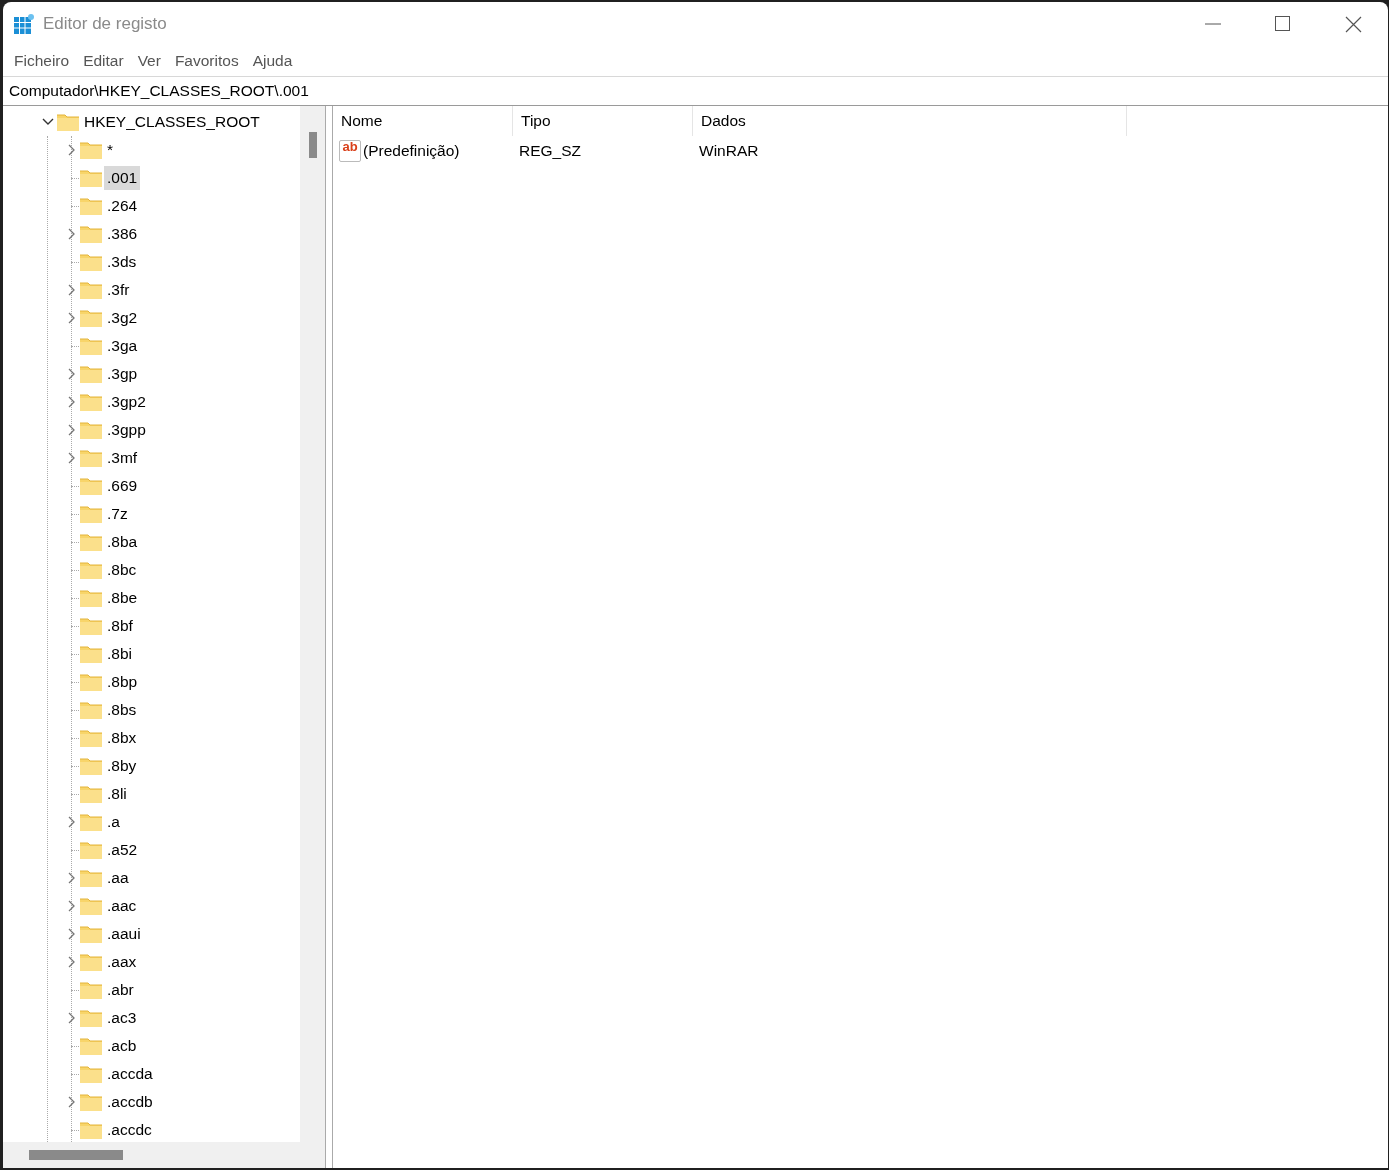 The image size is (1389, 1170). What do you see at coordinates (122, 374) in the screenshot?
I see `tree-item: .3gp` at bounding box center [122, 374].